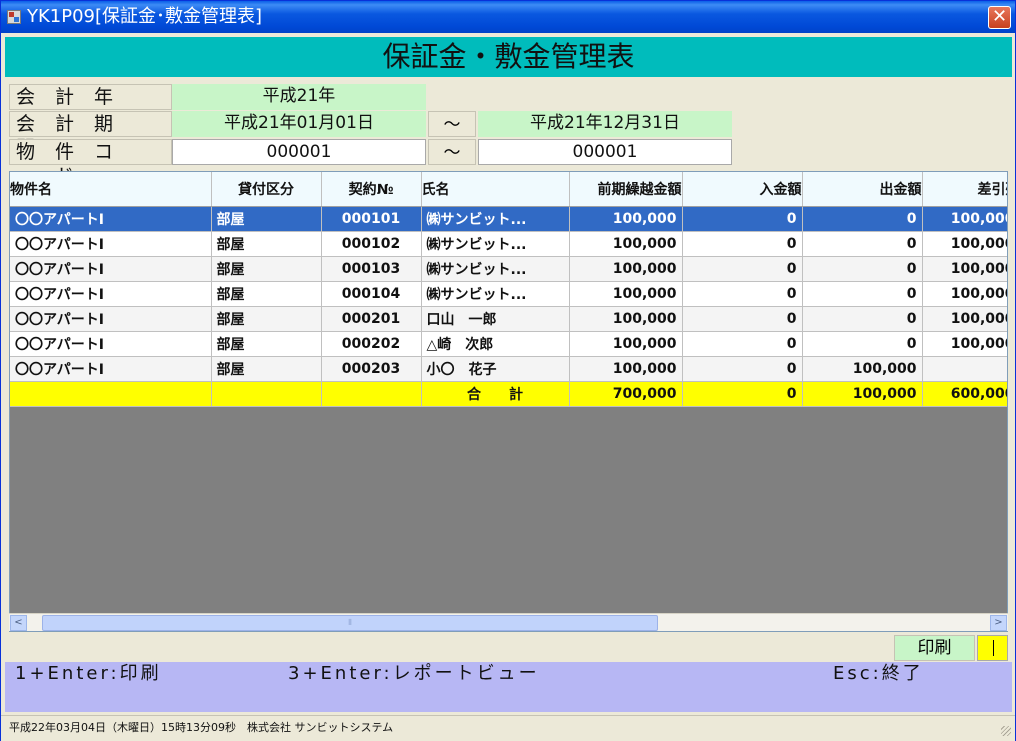  Describe the element at coordinates (90, 108) in the screenshot. I see `fiscal-year-label: 会計年度` at that location.